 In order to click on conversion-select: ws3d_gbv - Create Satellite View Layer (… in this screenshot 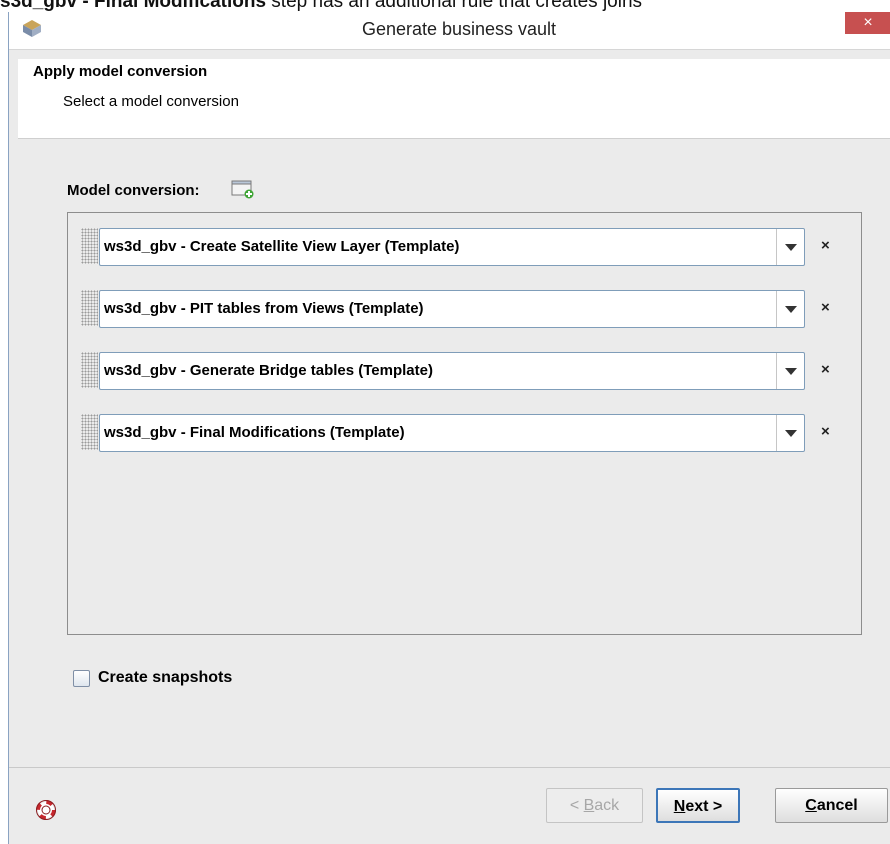, I will do `click(452, 247)`.